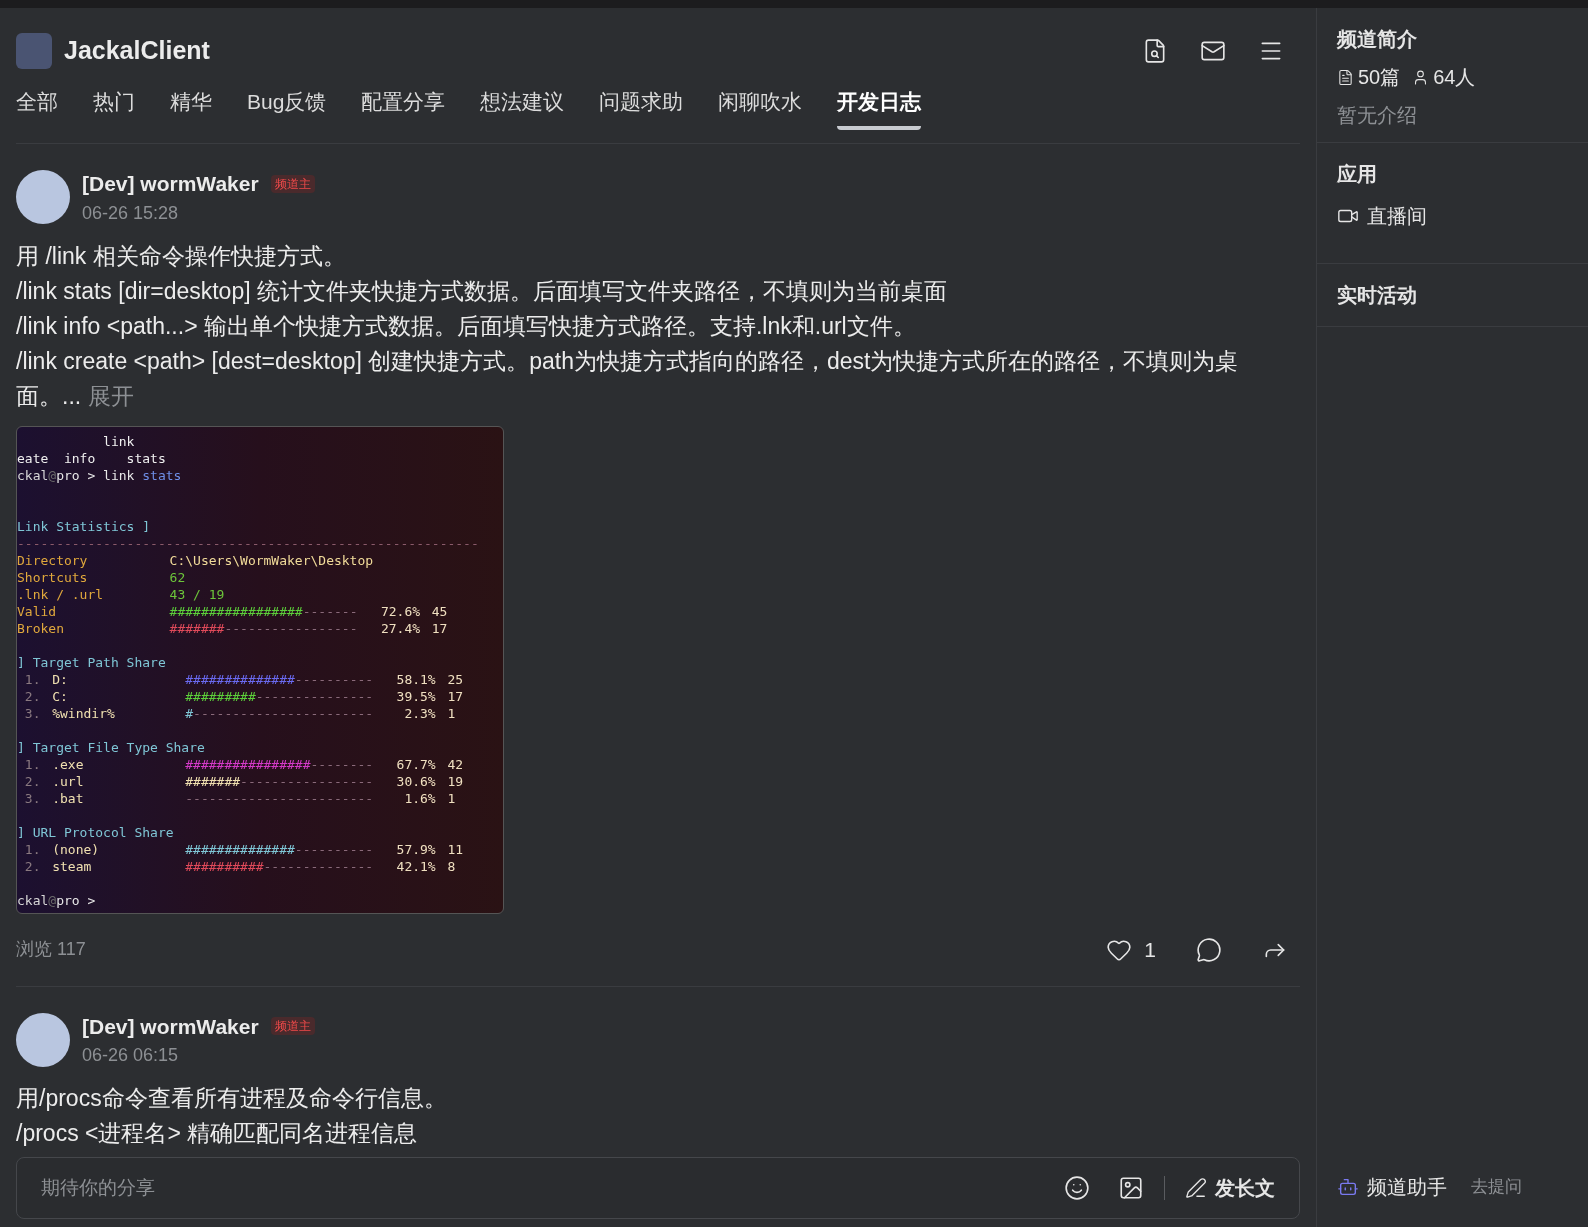 The width and height of the screenshot is (1588, 1227). Describe the element at coordinates (455, 764) in the screenshot. I see `count-text: 42` at that location.